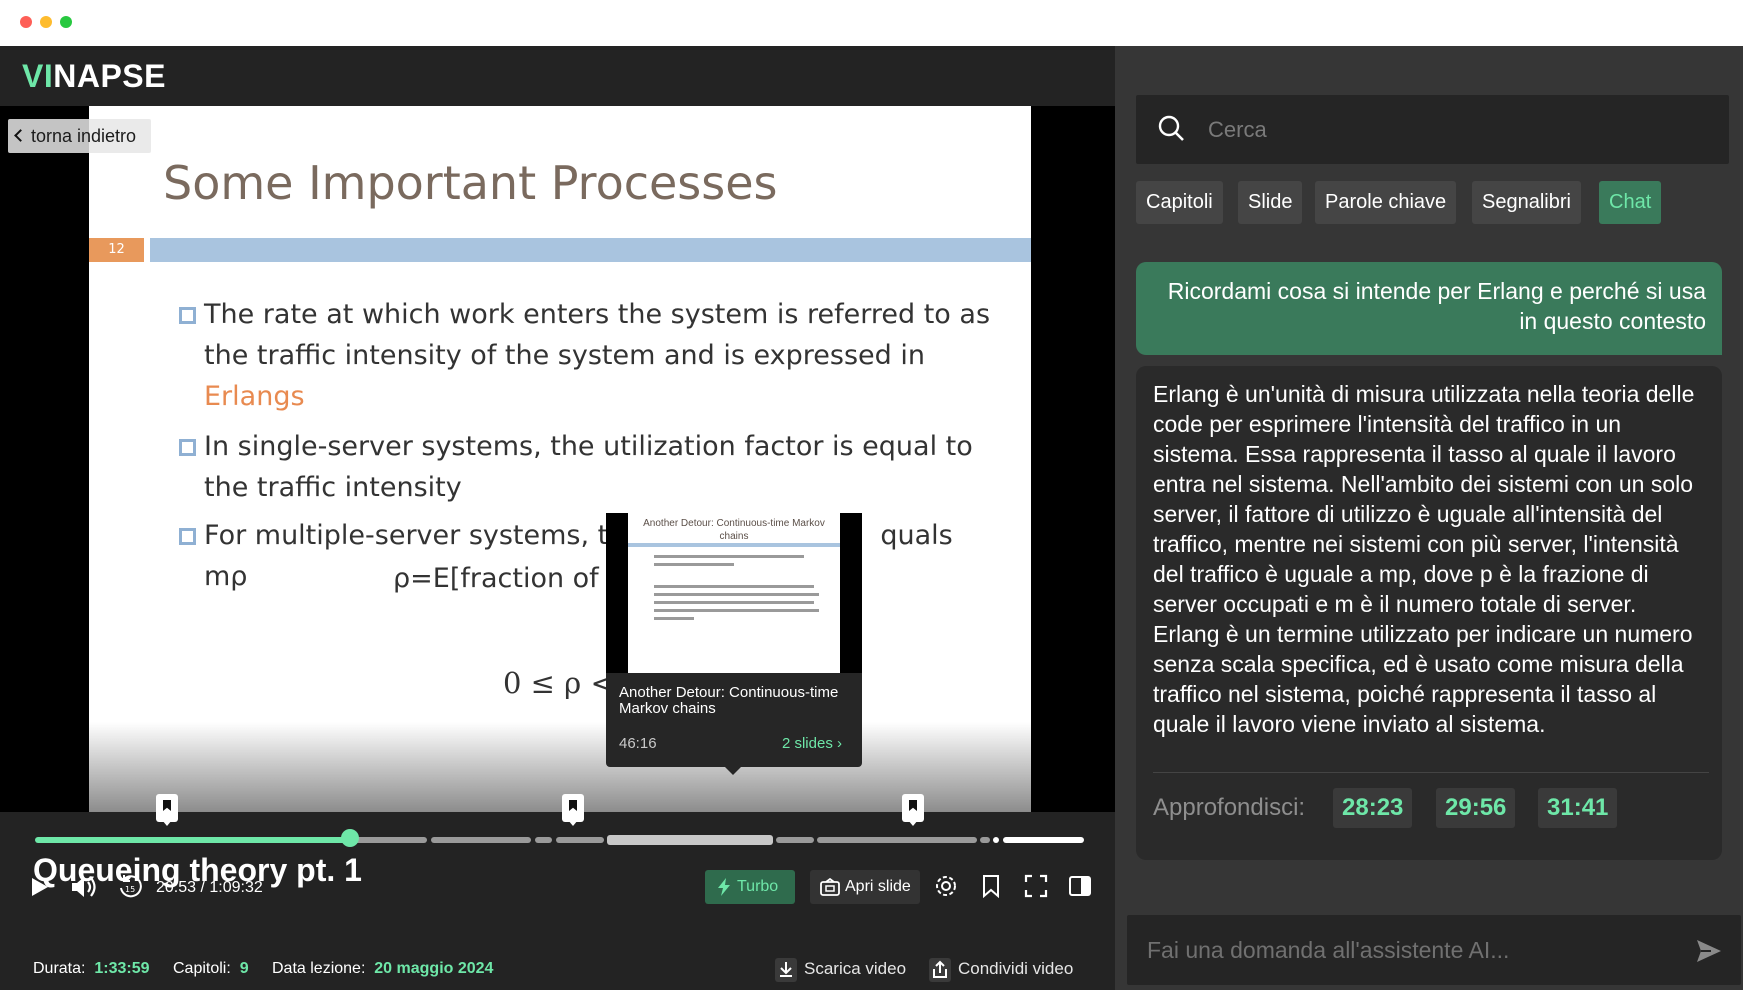 This screenshot has height=990, width=1743. I want to click on ask-ai-box, so click(1434, 950).